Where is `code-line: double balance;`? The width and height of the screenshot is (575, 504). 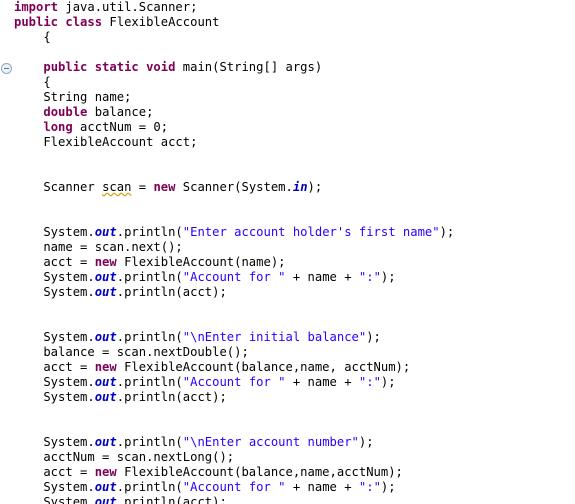
code-line: double balance; is located at coordinates (294, 112).